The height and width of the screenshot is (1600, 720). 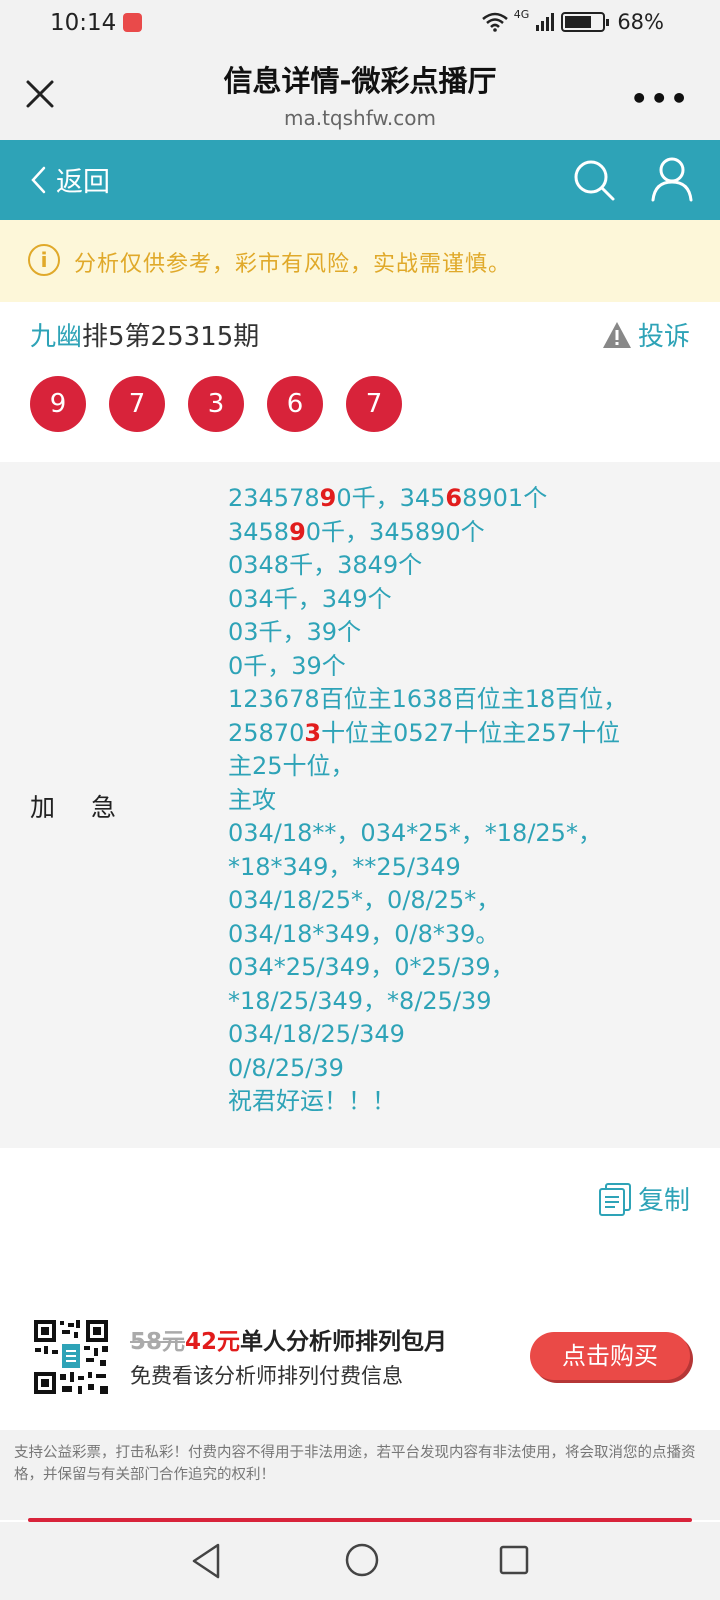 I want to click on analysis-line: 03千，39个, so click(x=295, y=632).